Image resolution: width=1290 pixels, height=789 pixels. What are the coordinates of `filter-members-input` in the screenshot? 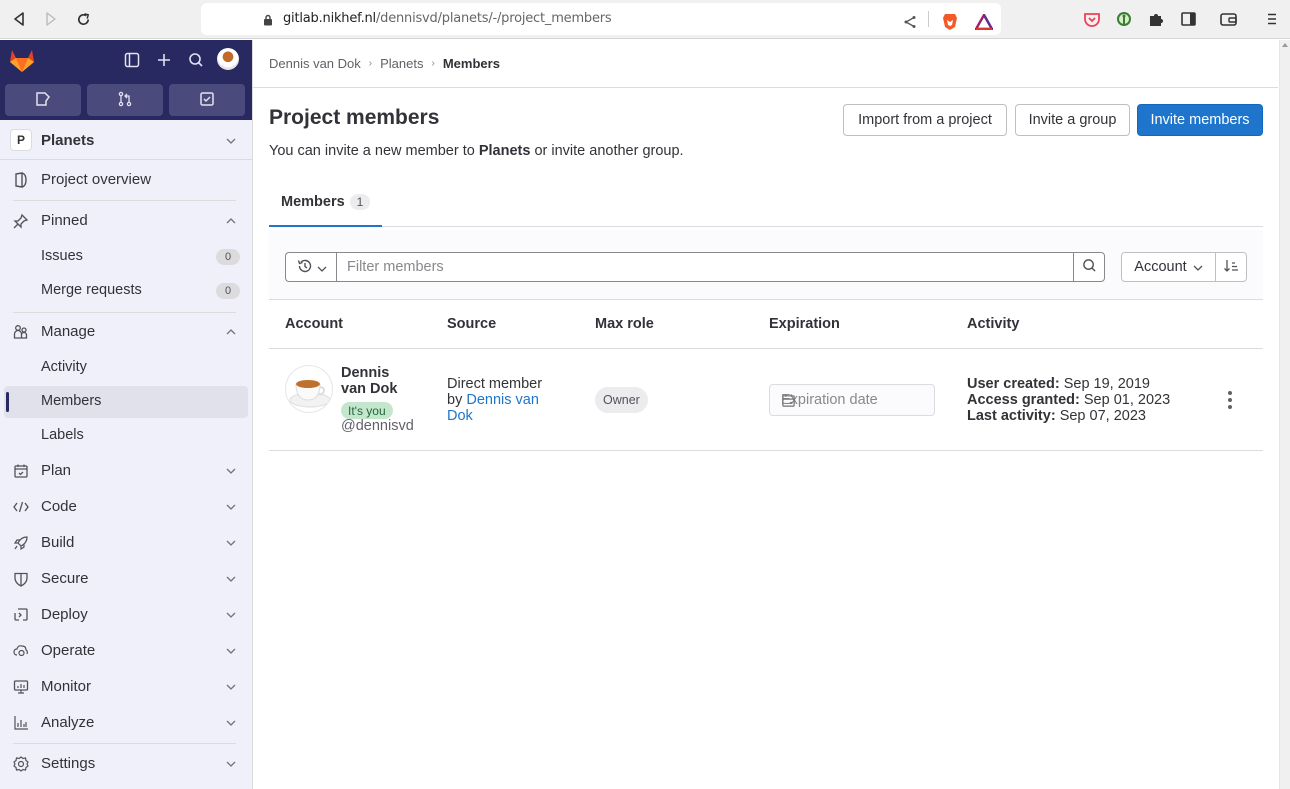 It's located at (705, 267).